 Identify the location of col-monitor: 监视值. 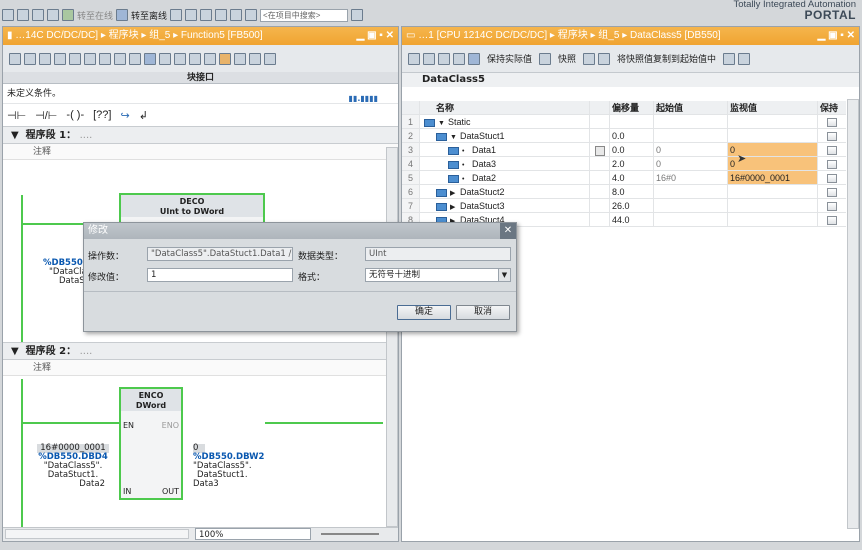
(773, 107).